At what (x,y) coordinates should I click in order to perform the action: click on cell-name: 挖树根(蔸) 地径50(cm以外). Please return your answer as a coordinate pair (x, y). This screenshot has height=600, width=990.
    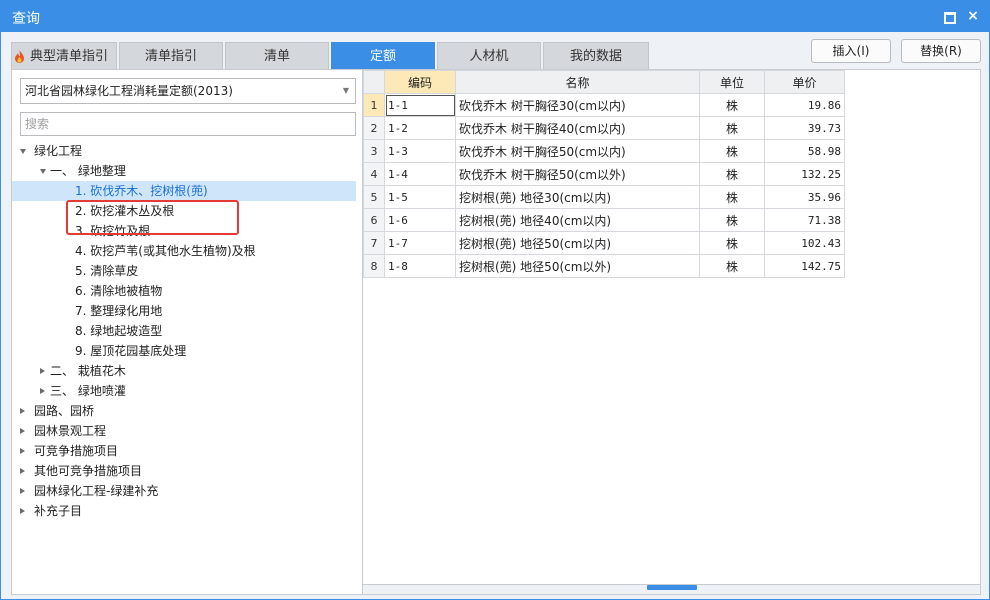
    Looking at the image, I should click on (577, 266).